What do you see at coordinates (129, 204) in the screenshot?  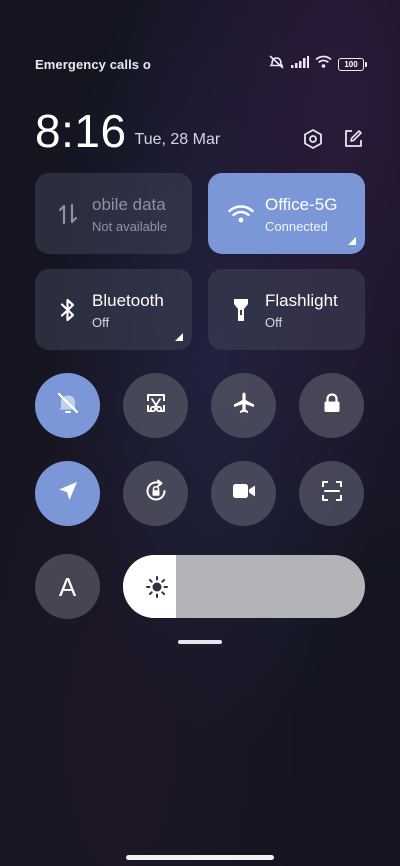 I see `tile-title: obile data` at bounding box center [129, 204].